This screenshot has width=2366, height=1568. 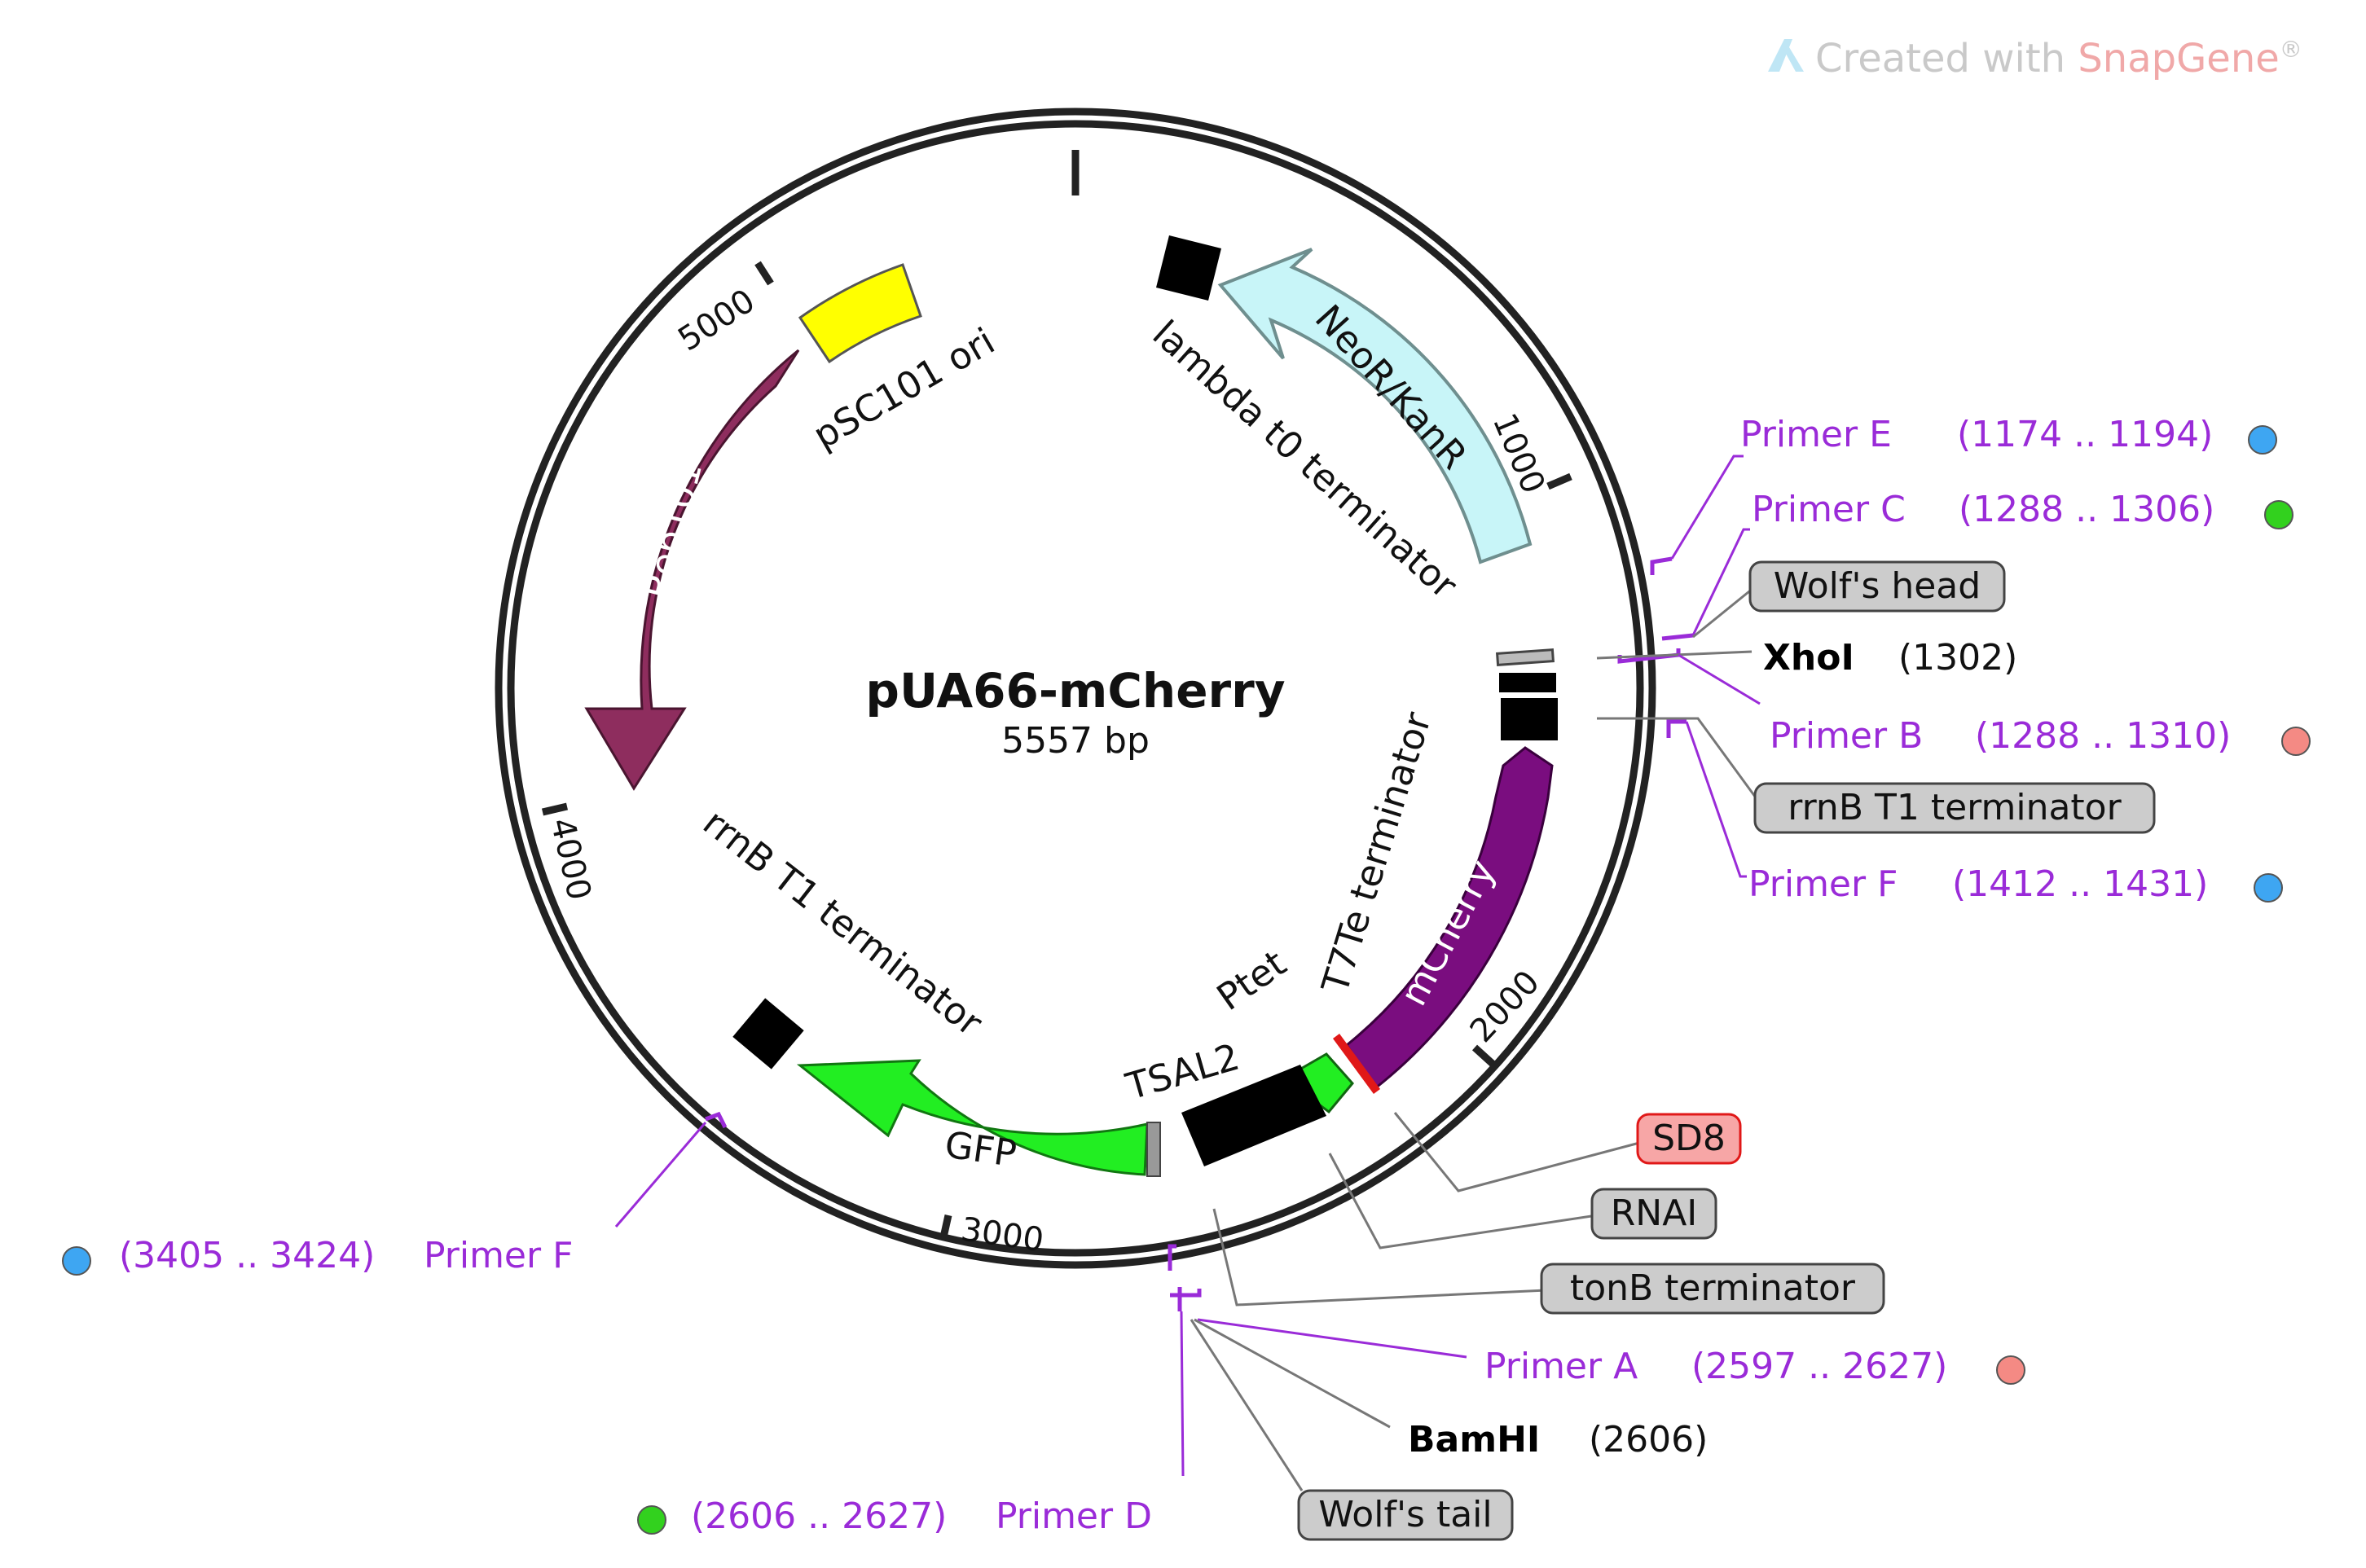 What do you see at coordinates (1332, 1338) in the screenshot?
I see `primer-a-leader` at bounding box center [1332, 1338].